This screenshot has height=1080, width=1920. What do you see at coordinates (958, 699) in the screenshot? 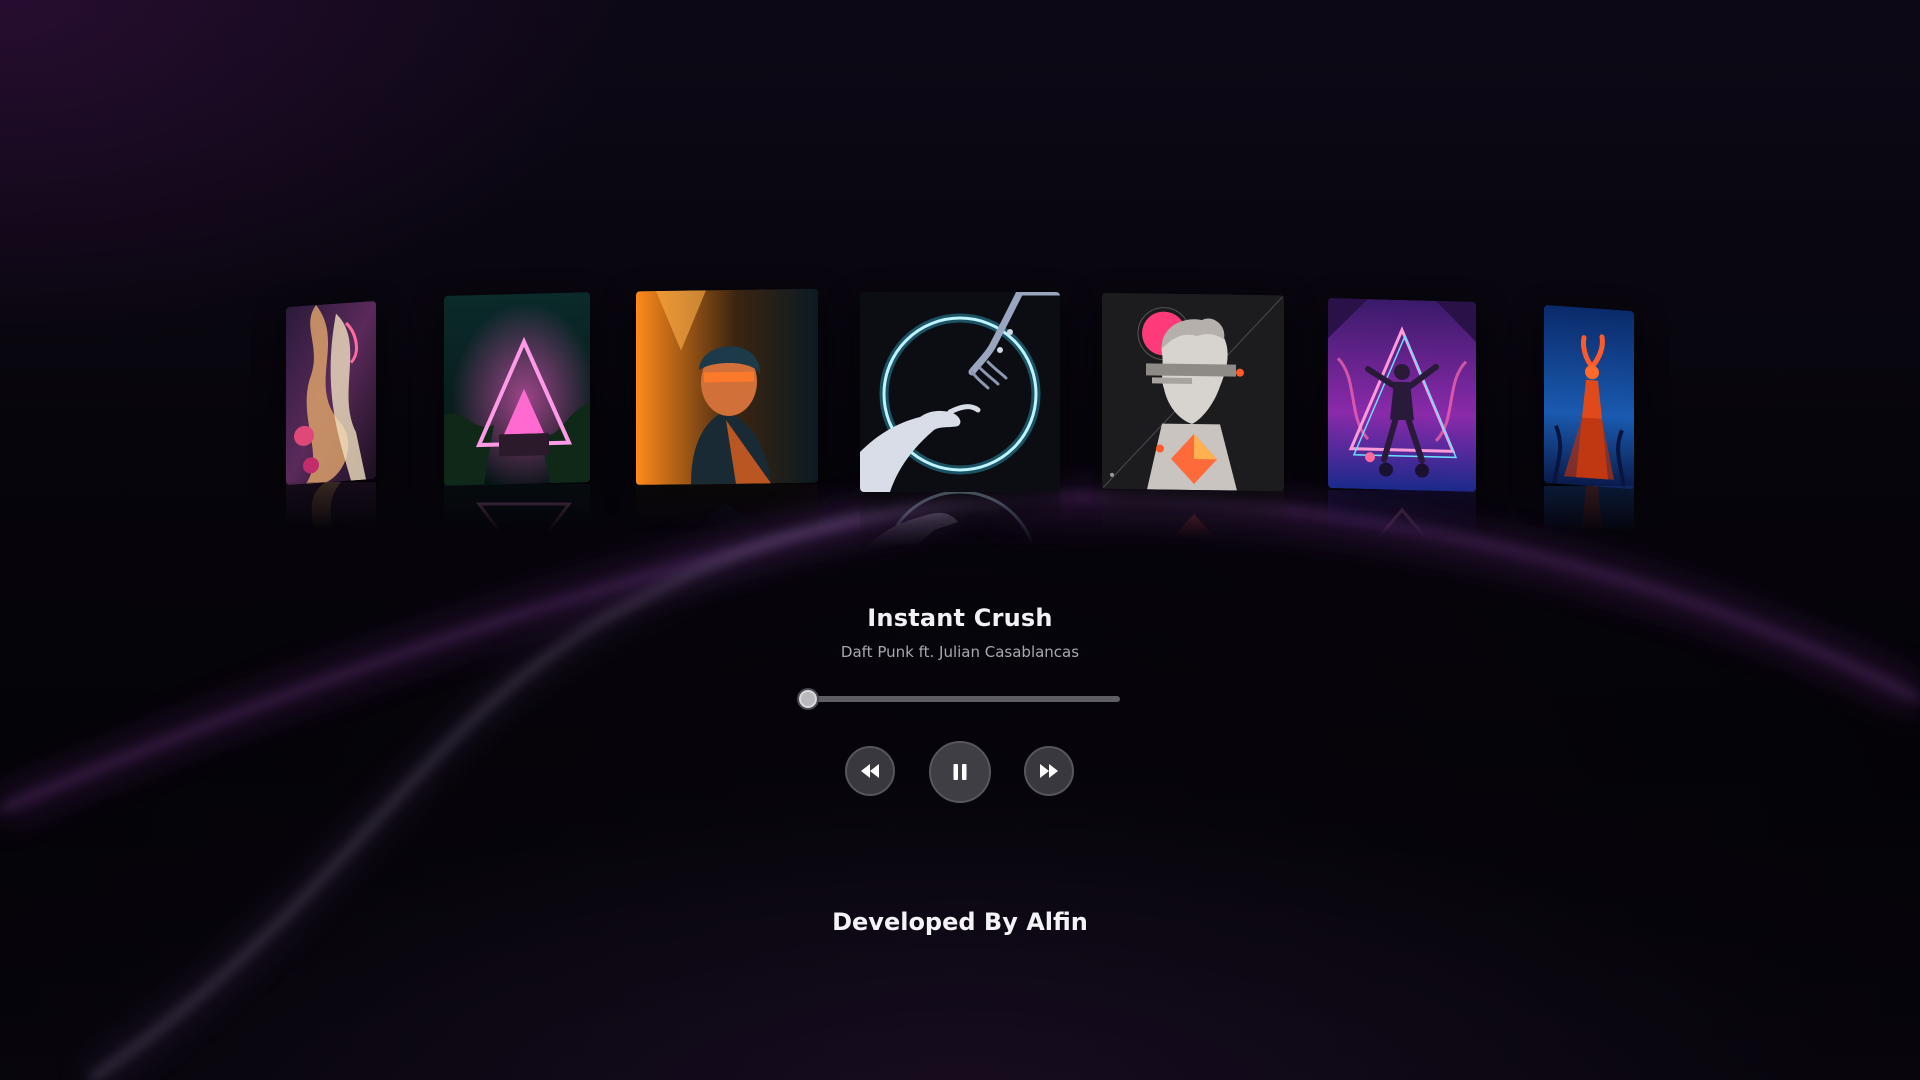
I see `progress-slider` at bounding box center [958, 699].